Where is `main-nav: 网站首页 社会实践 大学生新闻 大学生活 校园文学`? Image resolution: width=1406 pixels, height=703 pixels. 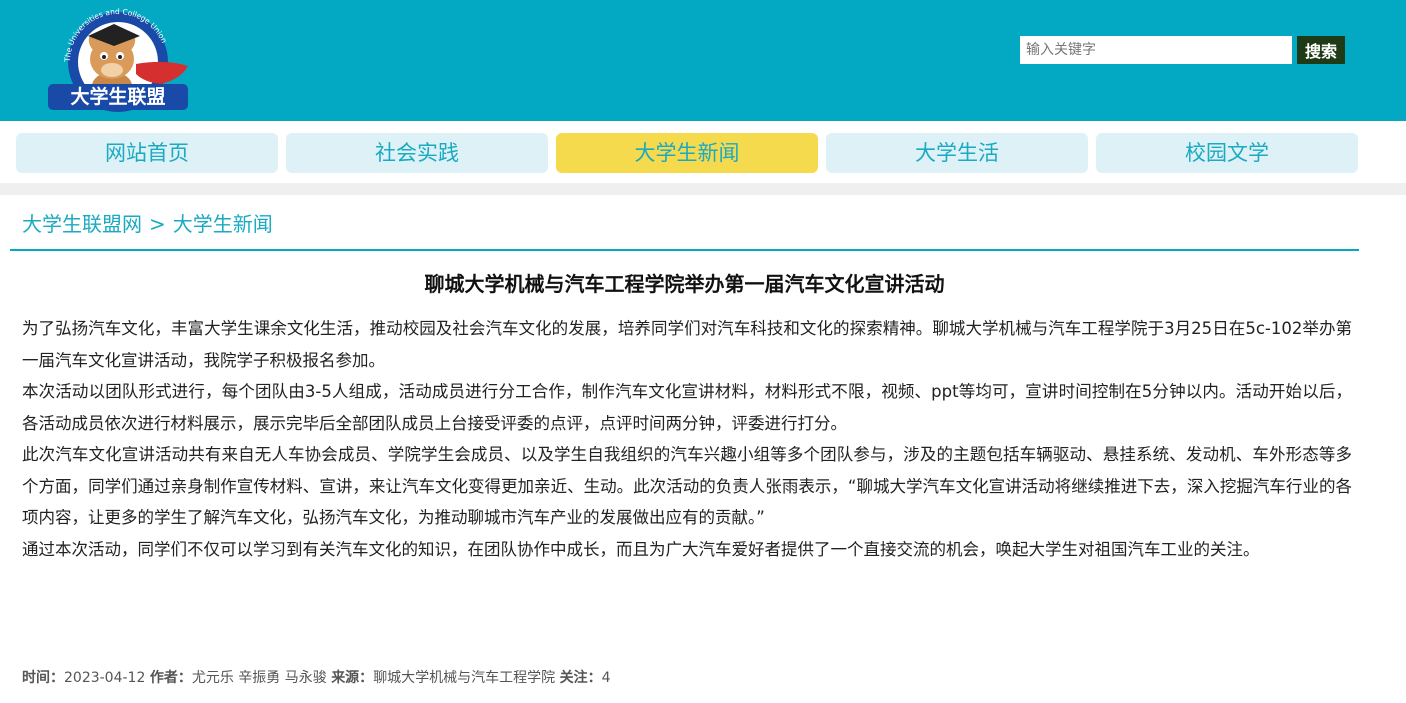
main-nav: 网站首页 社会实践 大学生新闻 大学生活 校园文学 is located at coordinates (703, 152).